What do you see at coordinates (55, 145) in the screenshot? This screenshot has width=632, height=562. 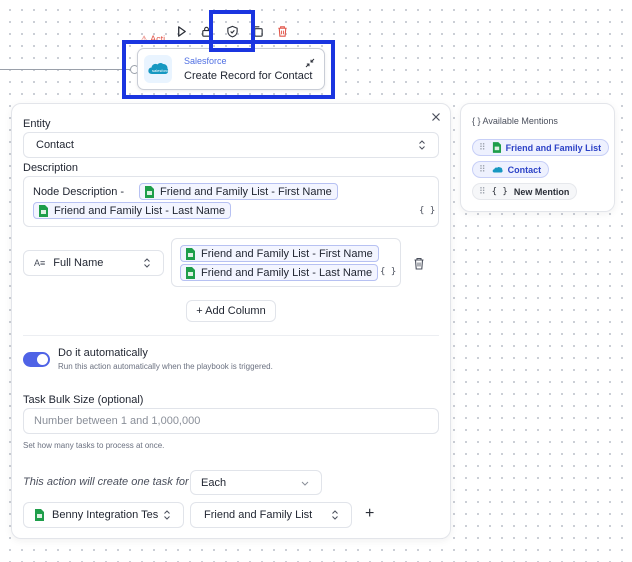 I see `entity-value: Contact` at bounding box center [55, 145].